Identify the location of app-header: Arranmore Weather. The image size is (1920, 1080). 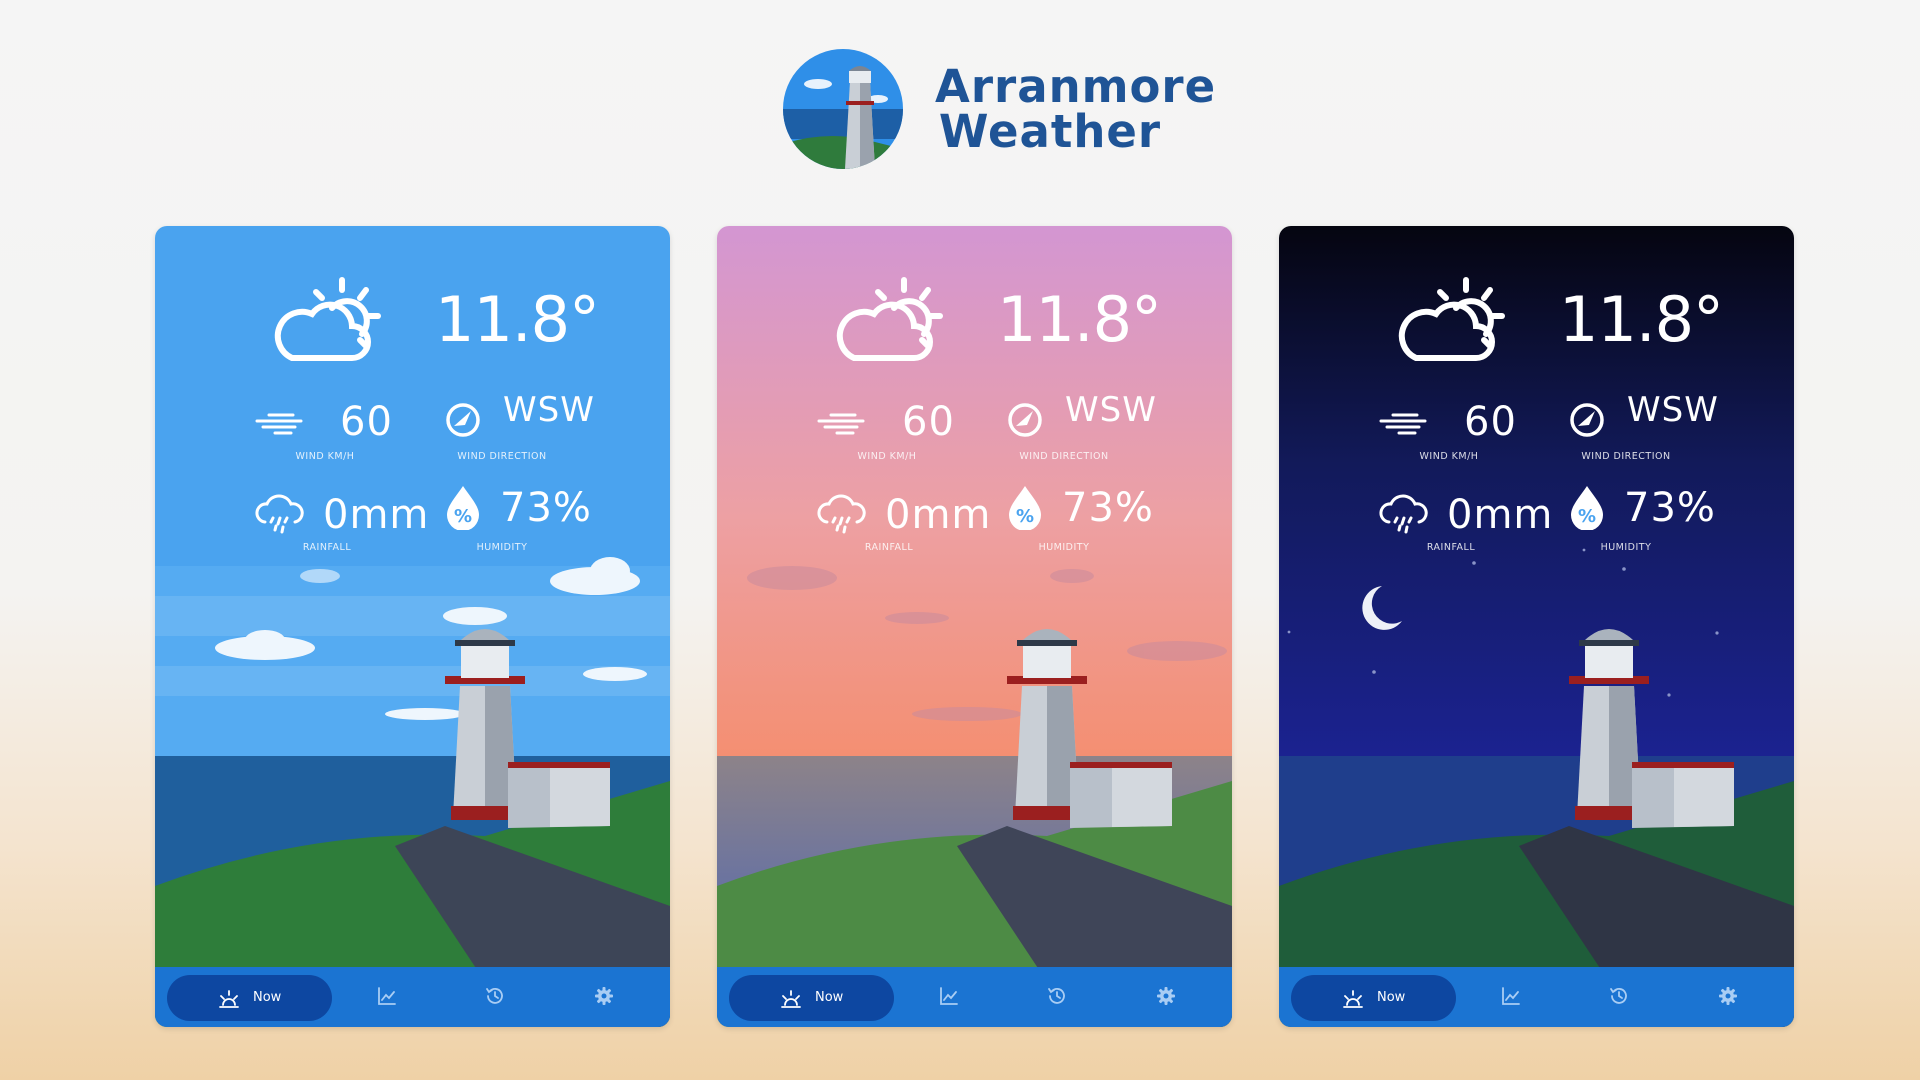
(960, 109).